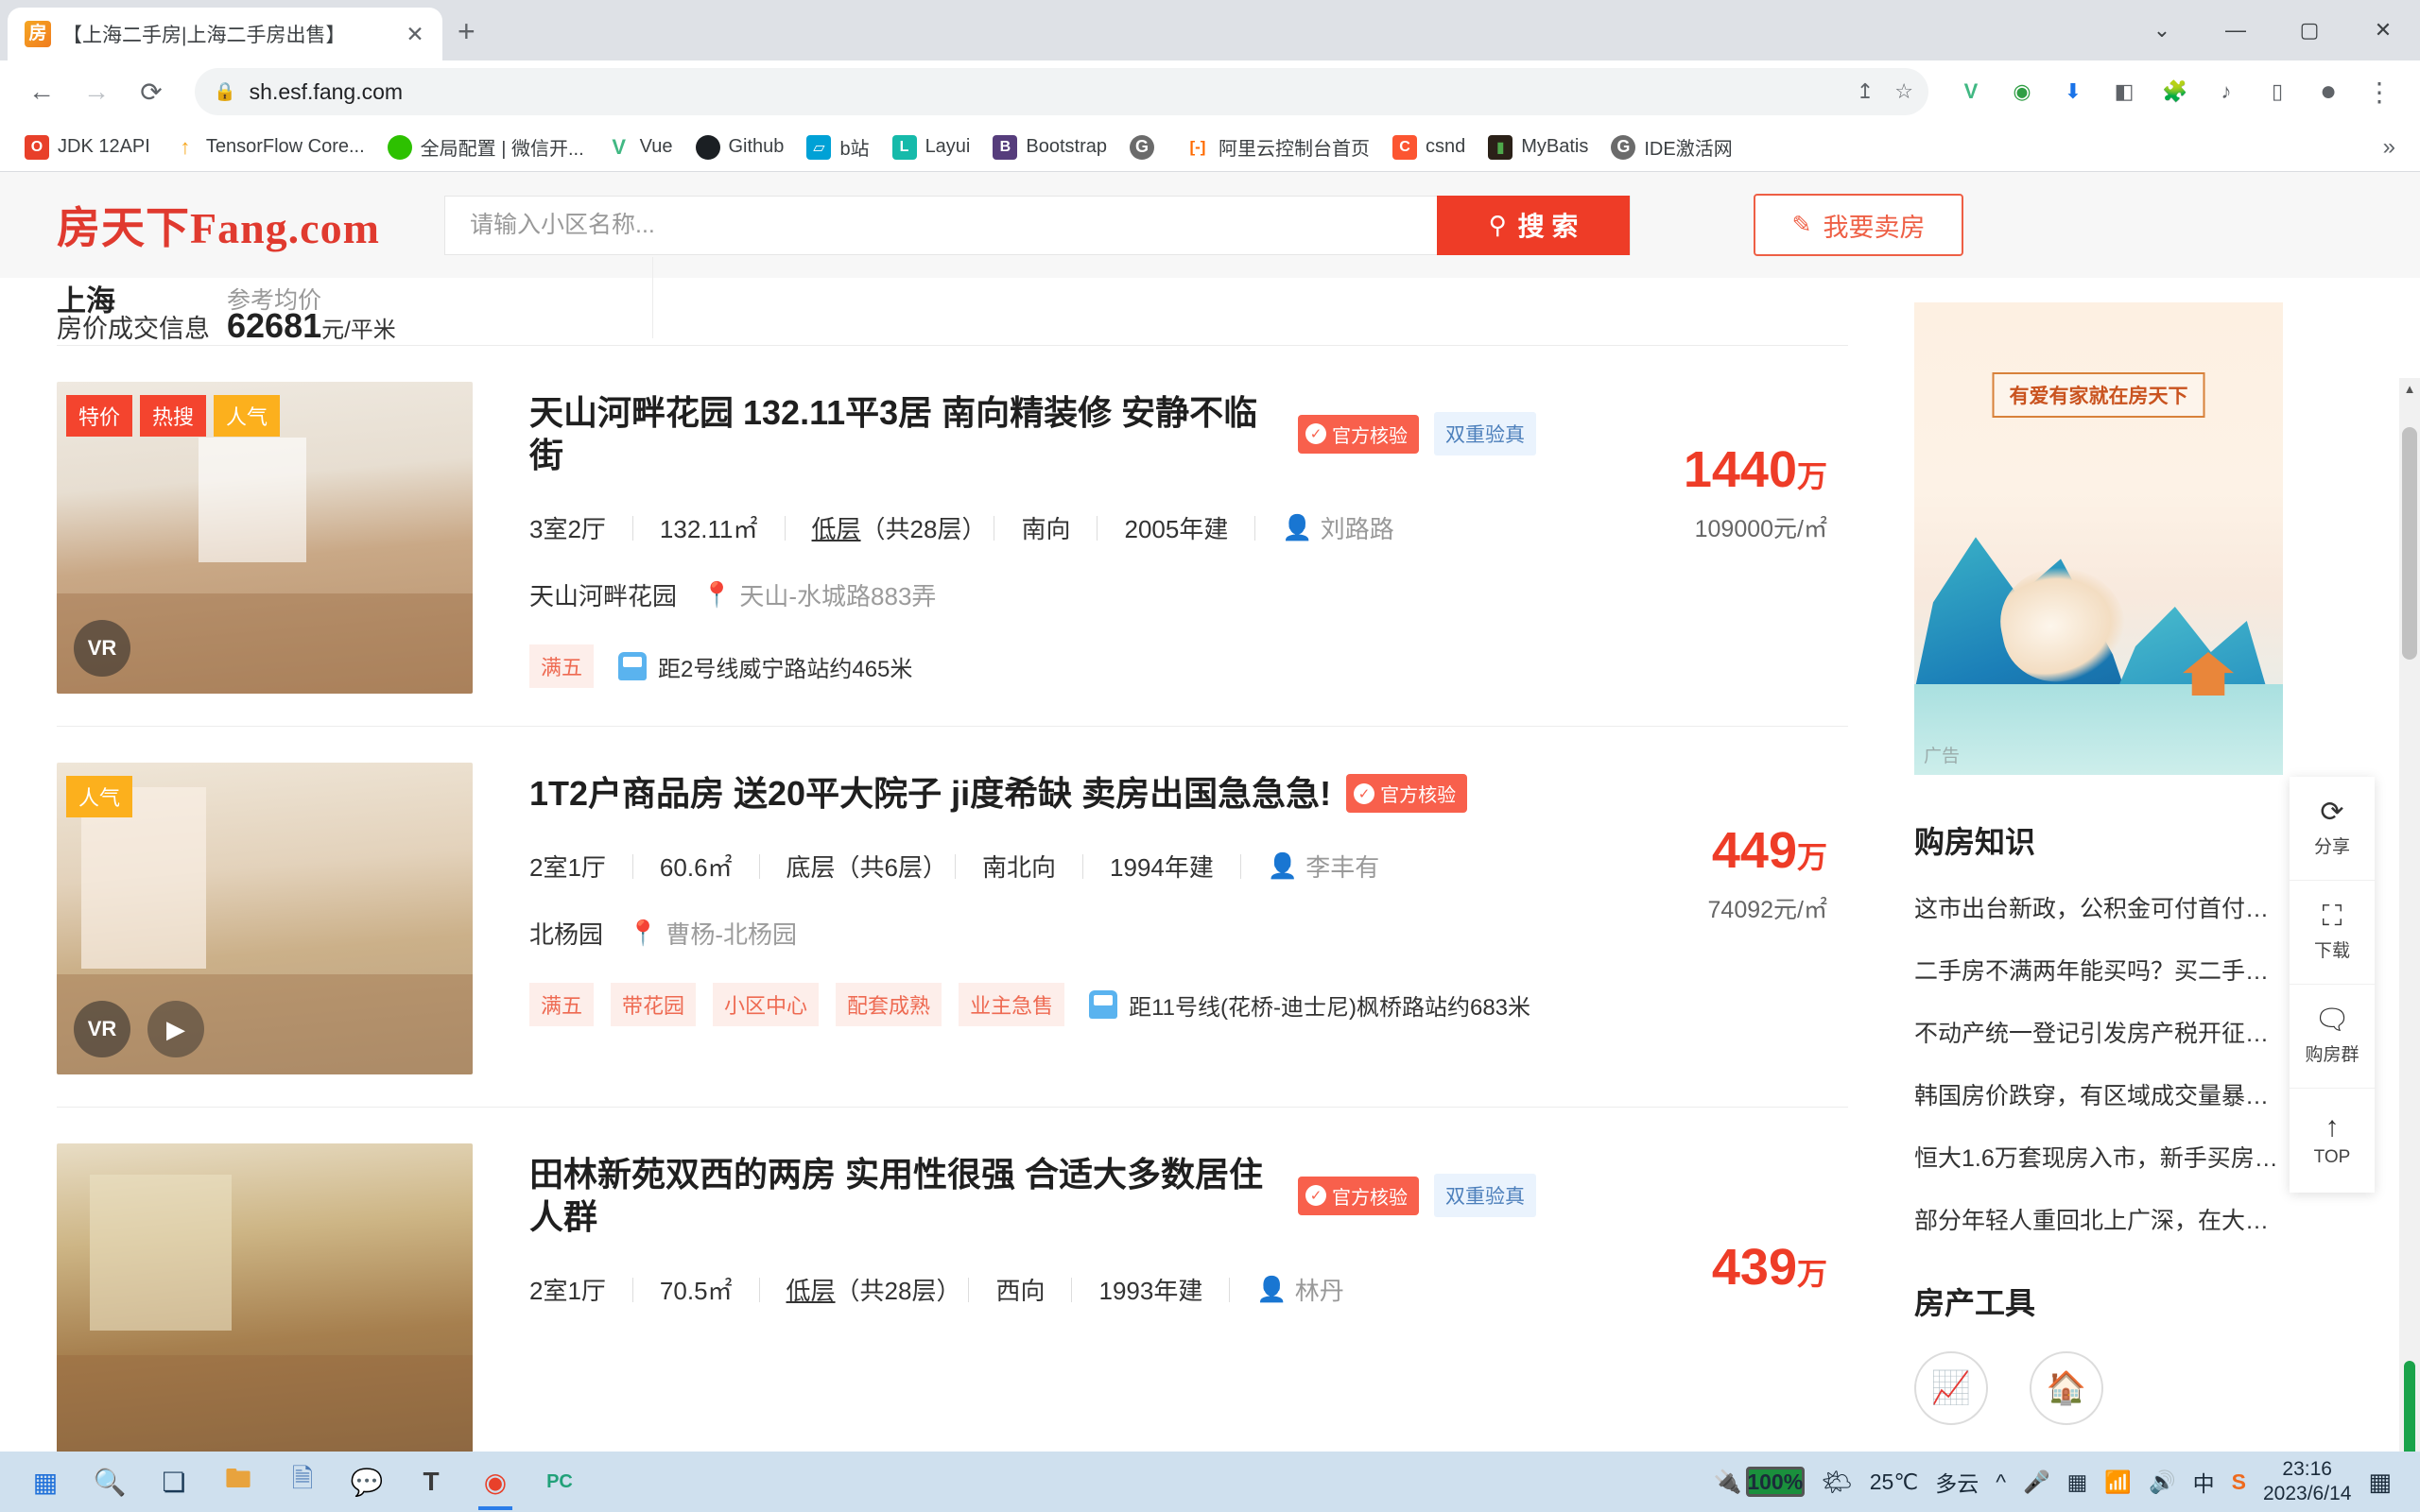 This screenshot has height=1512, width=2420. What do you see at coordinates (931, 147) in the screenshot?
I see `bookmark-item: L Layui` at bounding box center [931, 147].